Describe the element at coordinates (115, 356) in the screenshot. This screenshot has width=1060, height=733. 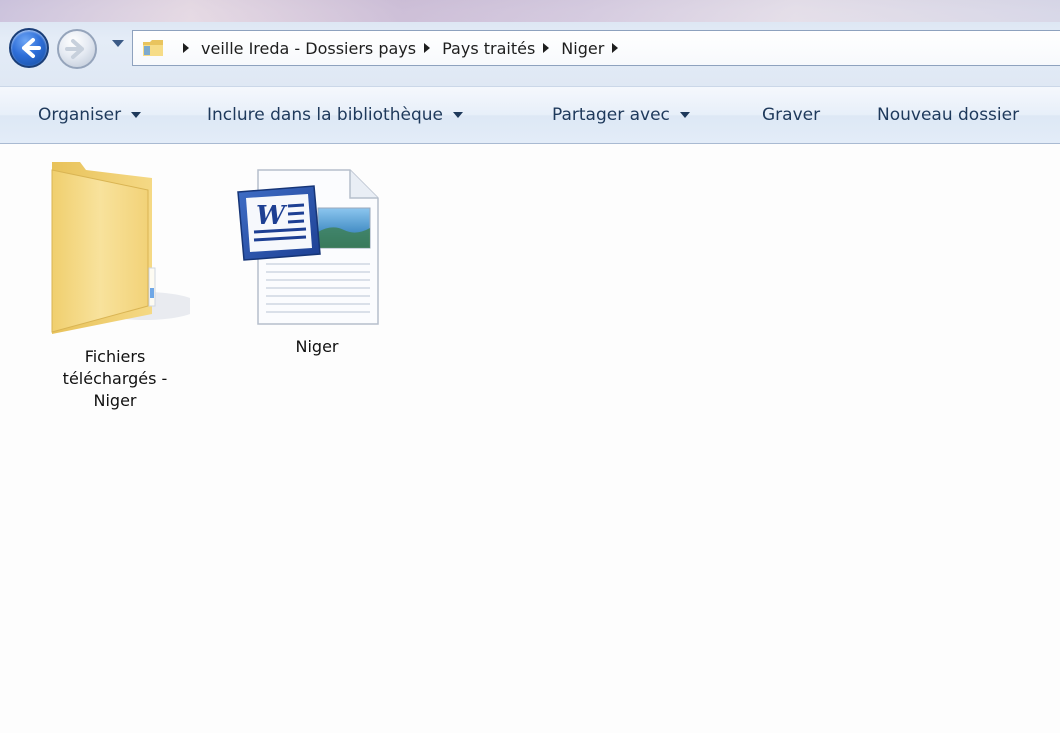
I see `folder-name-line: Fichiers` at that location.